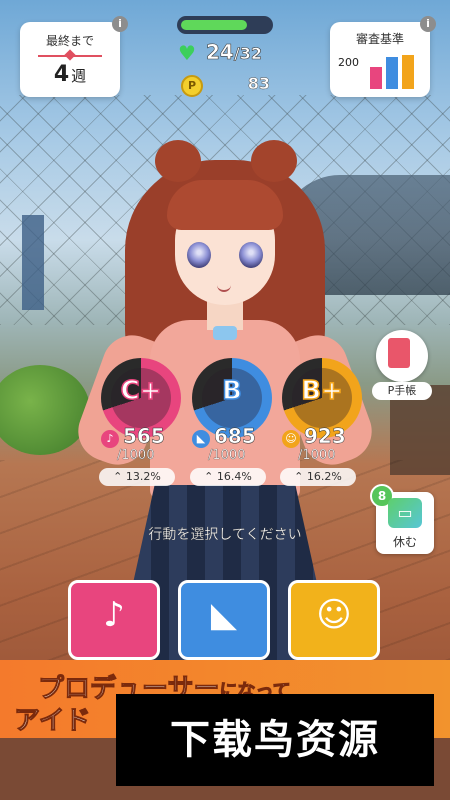  What do you see at coordinates (428, 24) in the screenshot?
I see `criteria-info-icon: i` at bounding box center [428, 24].